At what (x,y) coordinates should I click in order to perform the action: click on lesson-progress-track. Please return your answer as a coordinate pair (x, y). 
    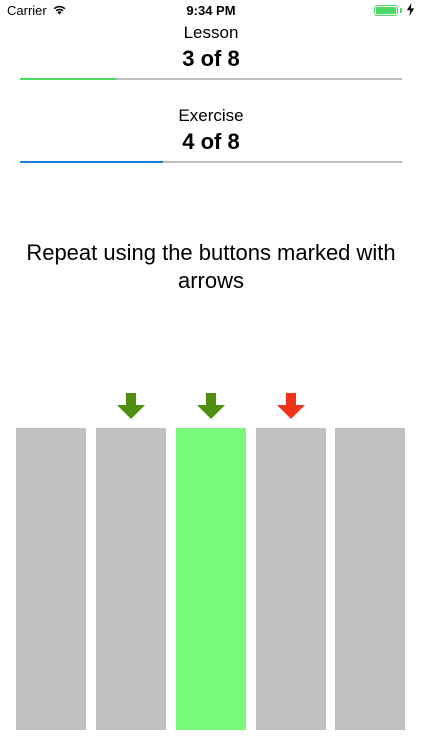
    Looking at the image, I should click on (211, 79).